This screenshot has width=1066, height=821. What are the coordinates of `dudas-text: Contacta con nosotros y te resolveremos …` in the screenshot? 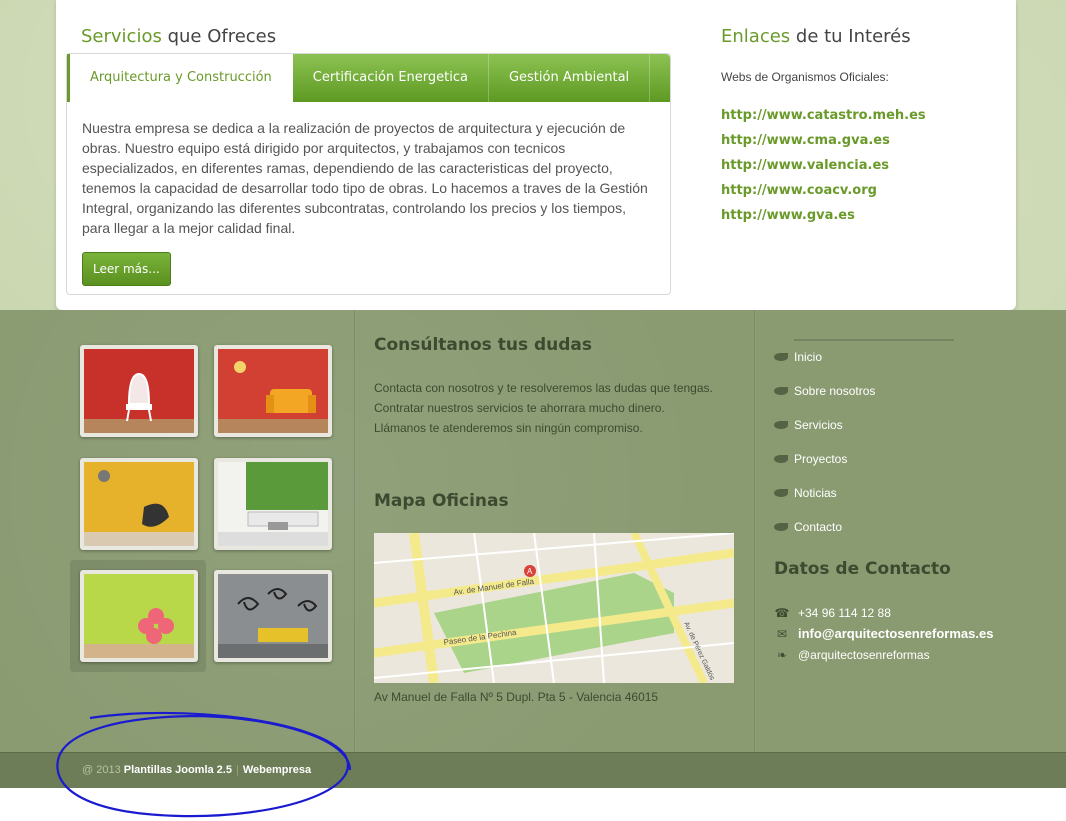 It's located at (559, 408).